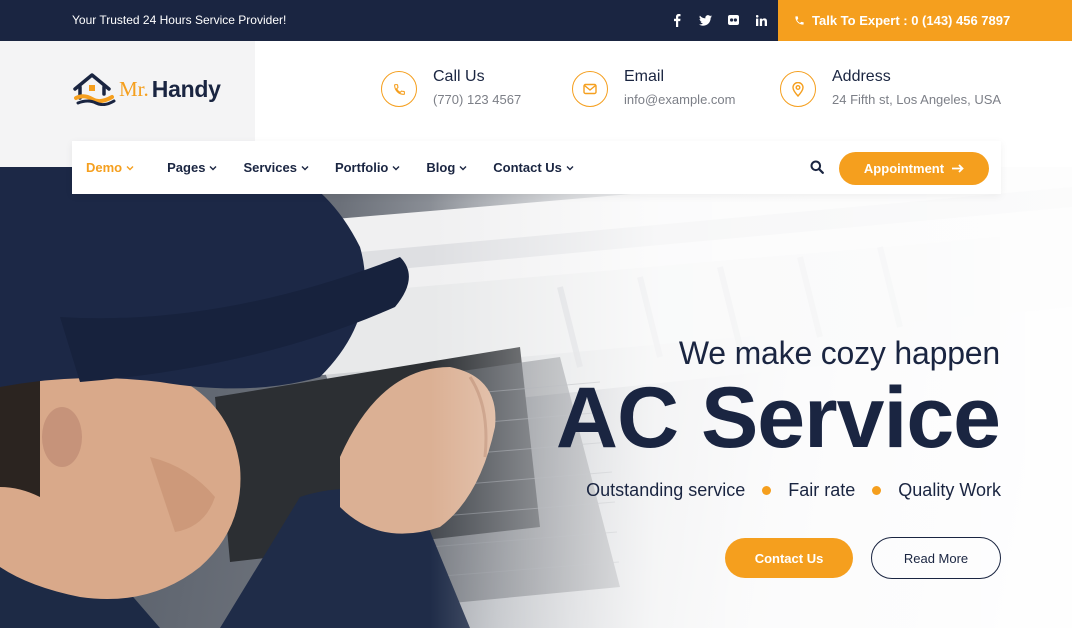  What do you see at coordinates (917, 99) in the screenshot?
I see `address-value: 24 Fifth st, Los Angeles, USA` at bounding box center [917, 99].